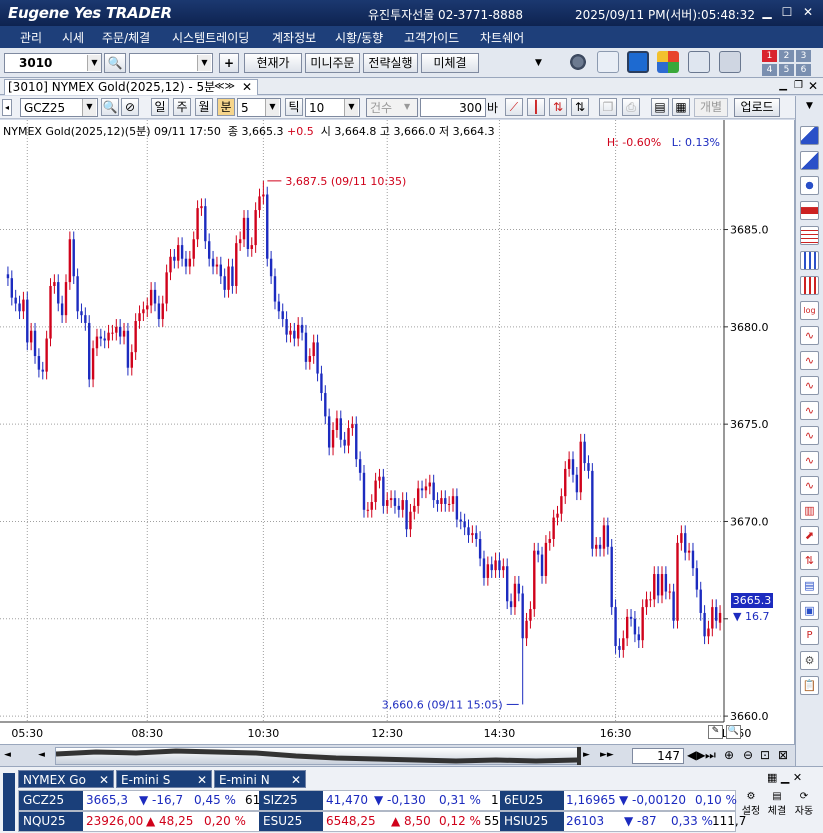 This screenshot has height=833, width=823. Describe the element at coordinates (450, 63) in the screenshot. I see `unfilled-button: 미체결` at that location.